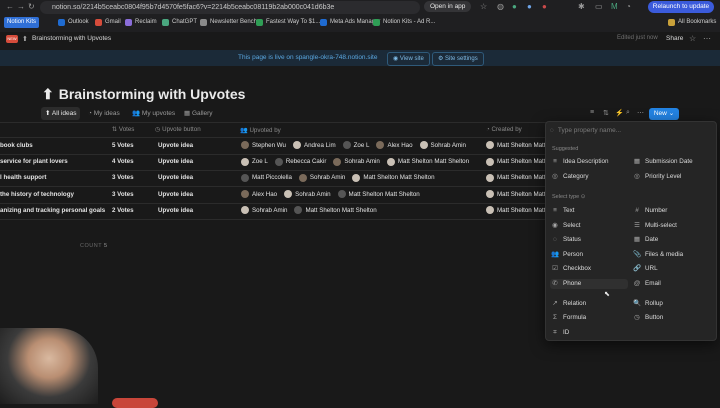  I want to click on profile-avatar: M, so click(614, 7).